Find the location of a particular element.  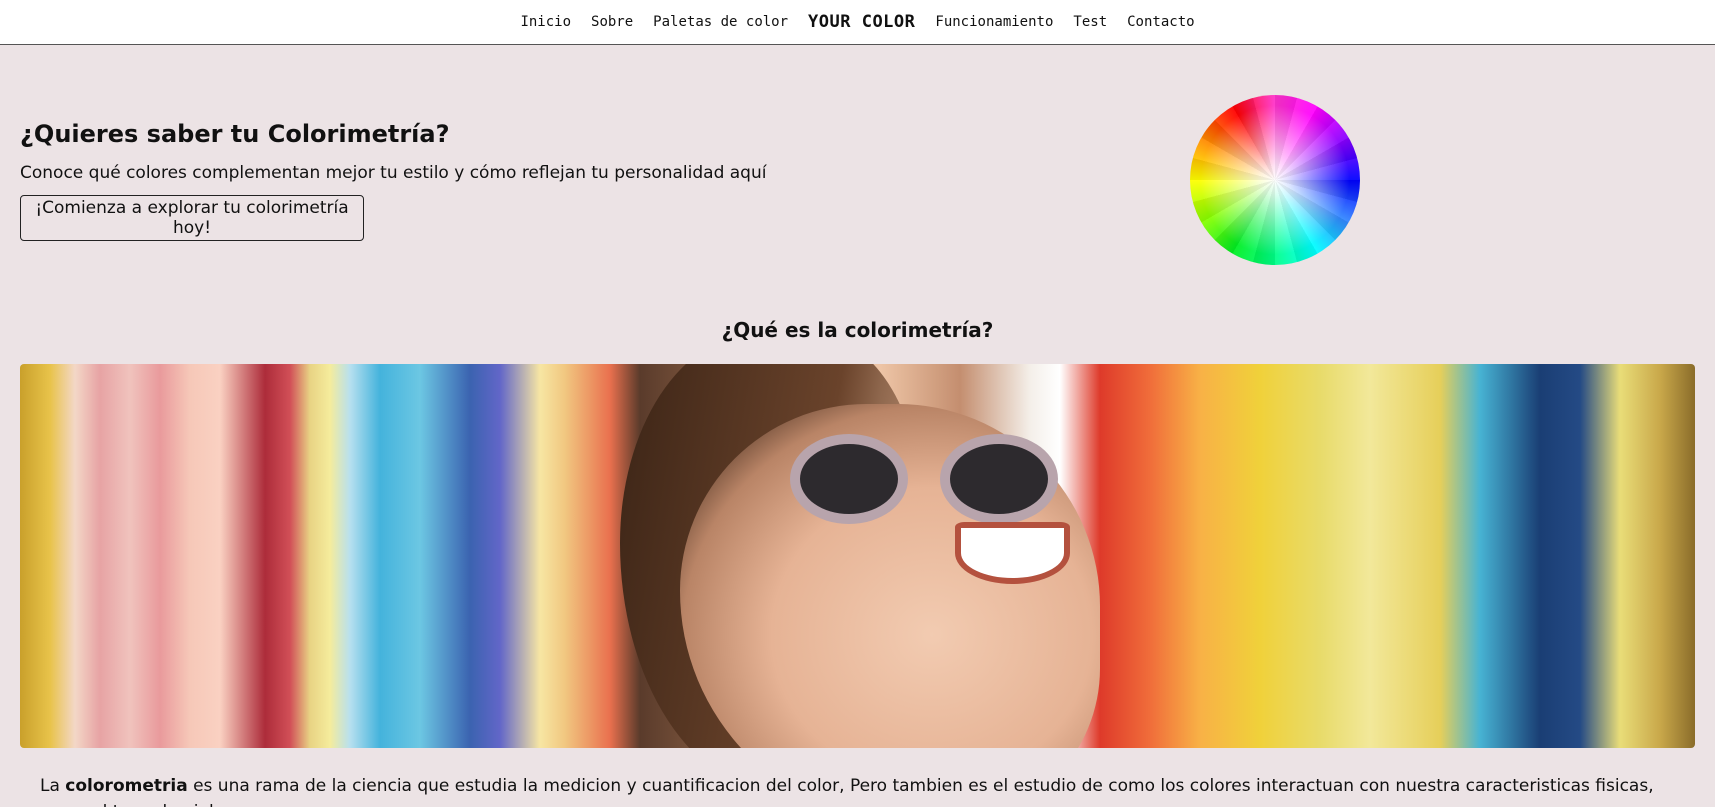

nav-brand-your-color: YOUR COLOR is located at coordinates (861, 22).